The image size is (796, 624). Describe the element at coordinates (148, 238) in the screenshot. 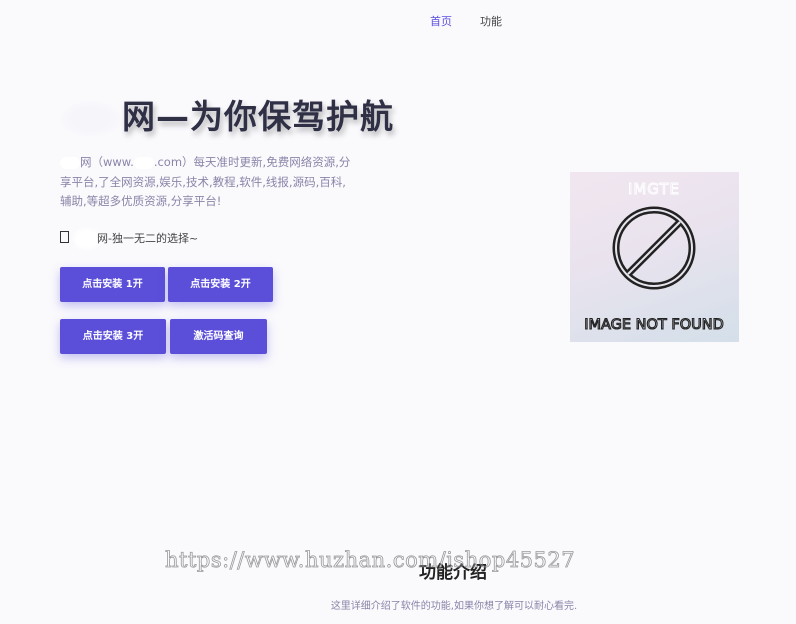

I see `tagline-text: 网-独一无二的选择~` at that location.